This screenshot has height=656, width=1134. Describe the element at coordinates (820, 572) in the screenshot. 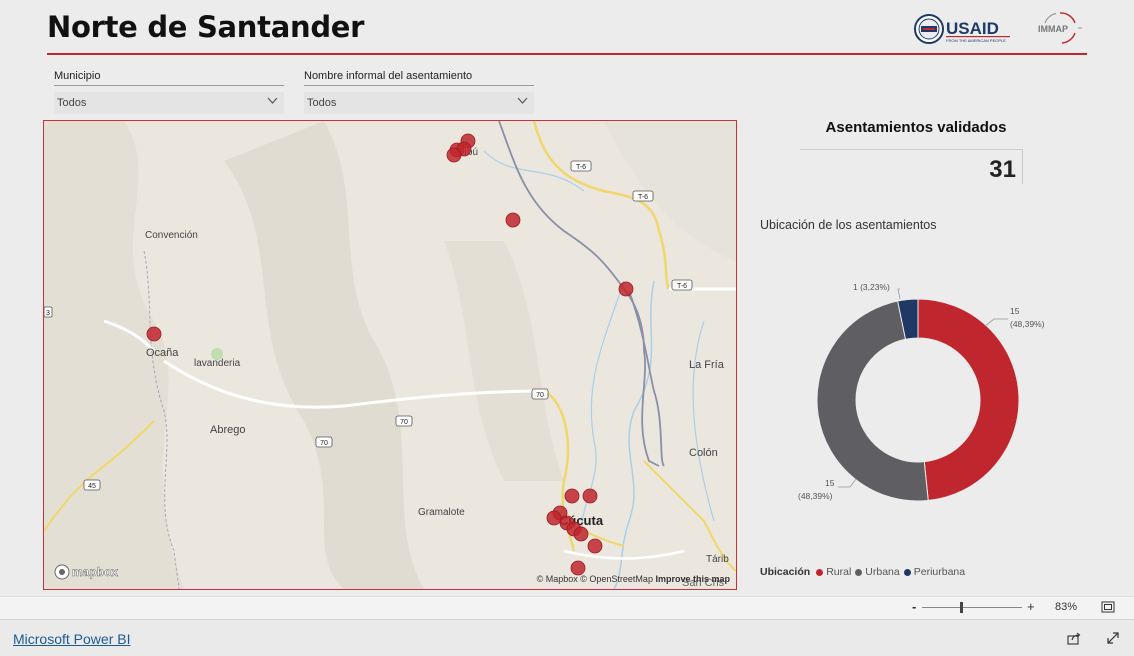

I see `rural-dot` at that location.